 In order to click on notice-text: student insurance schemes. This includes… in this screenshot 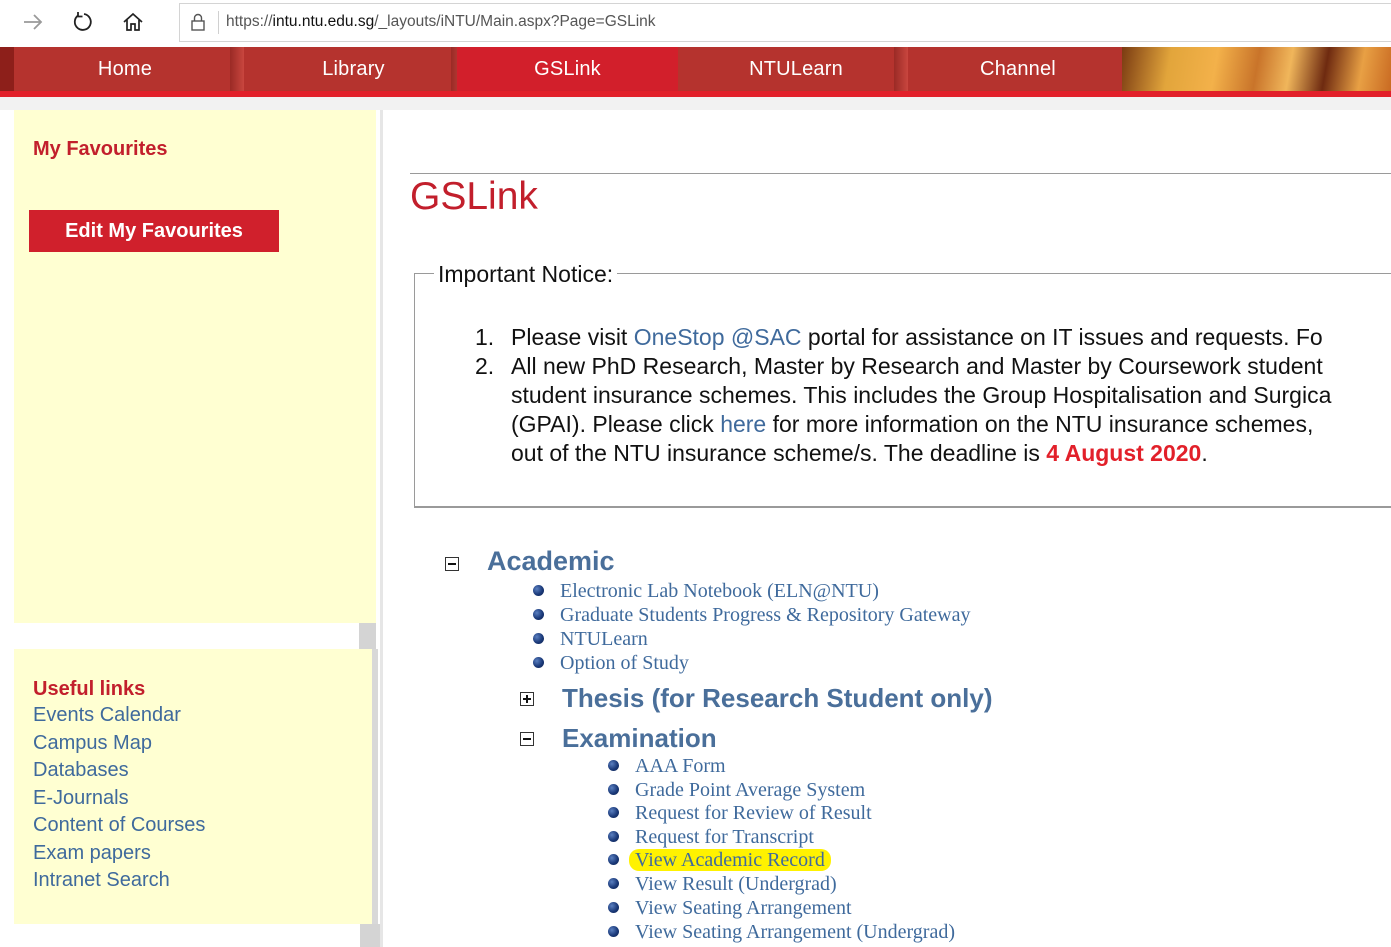, I will do `click(921, 395)`.